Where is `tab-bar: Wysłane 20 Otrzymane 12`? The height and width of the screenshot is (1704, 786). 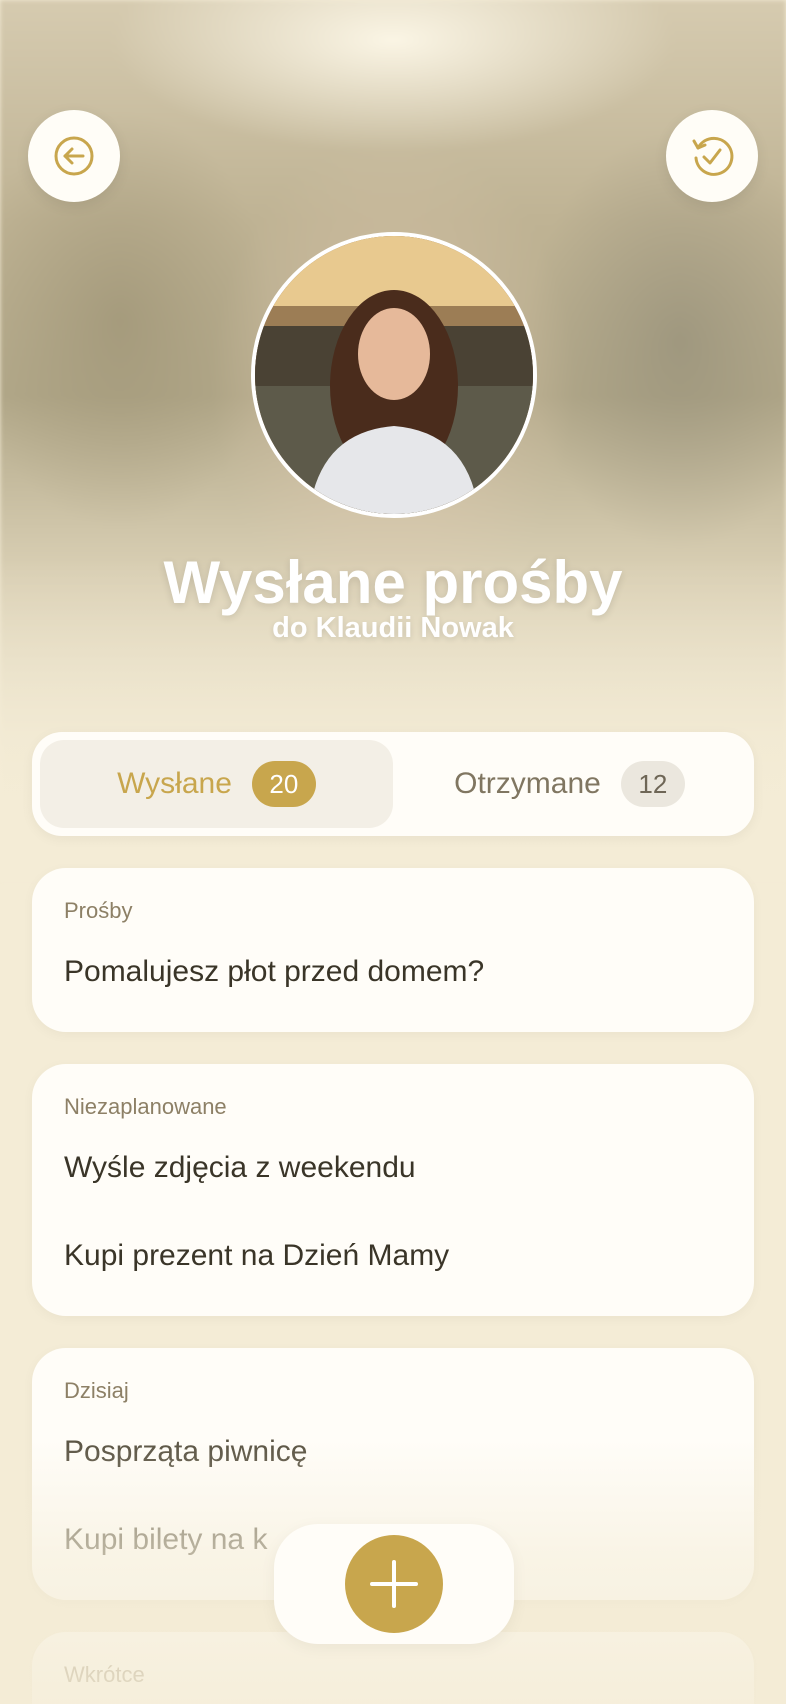 tab-bar: Wysłane 20 Otrzymane 12 is located at coordinates (393, 784).